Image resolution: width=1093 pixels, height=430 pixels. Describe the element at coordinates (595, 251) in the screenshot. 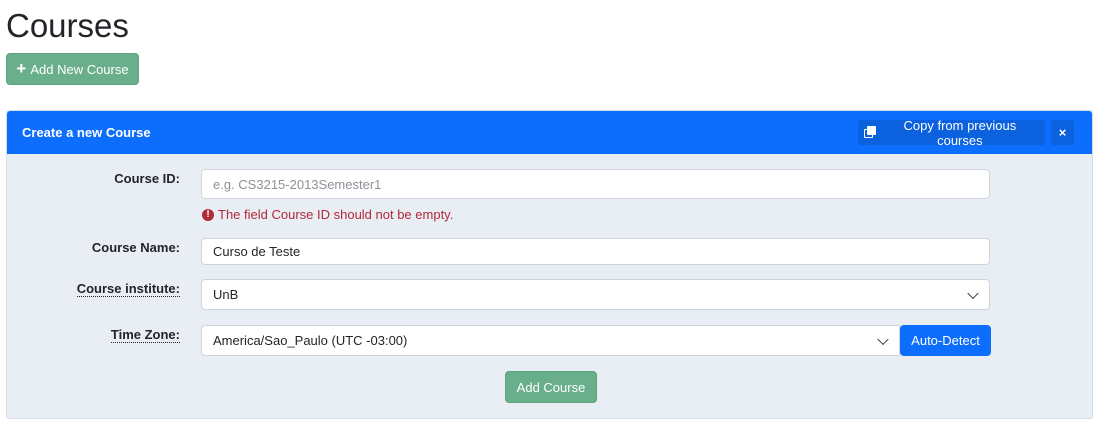

I see `course-name-input: Curso de Teste` at that location.